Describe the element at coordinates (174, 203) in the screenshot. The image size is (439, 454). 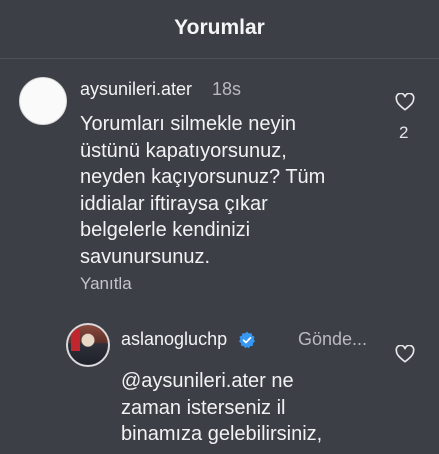
I see `comment-line: iddialar iftiraysa çıkar` at that location.